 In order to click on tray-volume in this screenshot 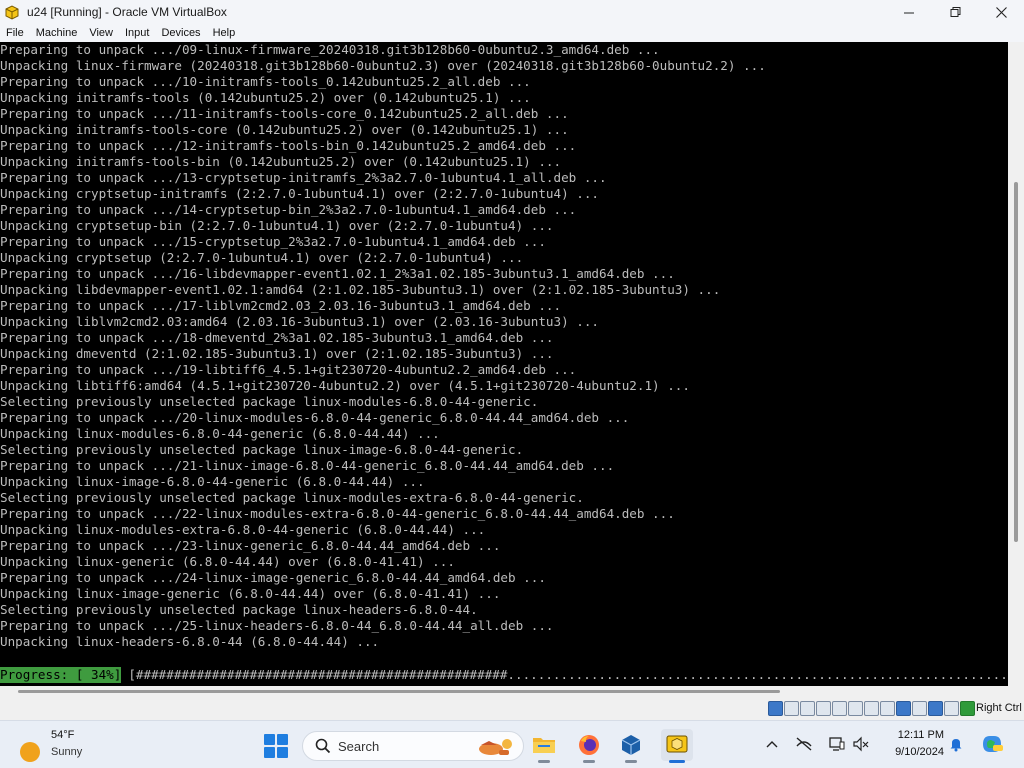, I will do `click(861, 744)`.